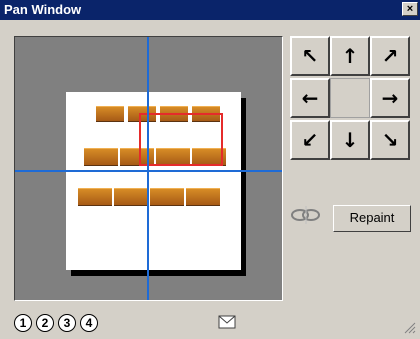 This screenshot has width=420, height=339. Describe the element at coordinates (350, 140) in the screenshot. I see `pan-down-button: ↓` at that location.